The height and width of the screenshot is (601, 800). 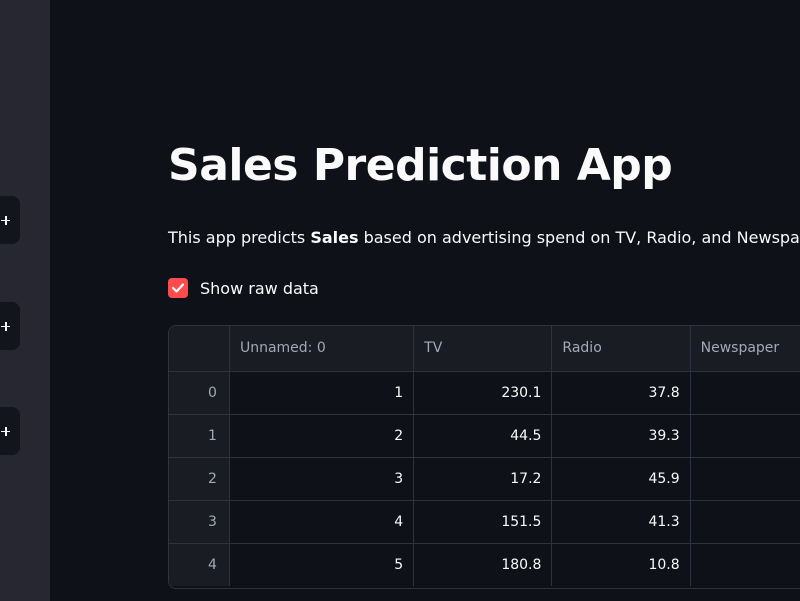 What do you see at coordinates (322, 522) in the screenshot?
I see `table-cell: 4` at bounding box center [322, 522].